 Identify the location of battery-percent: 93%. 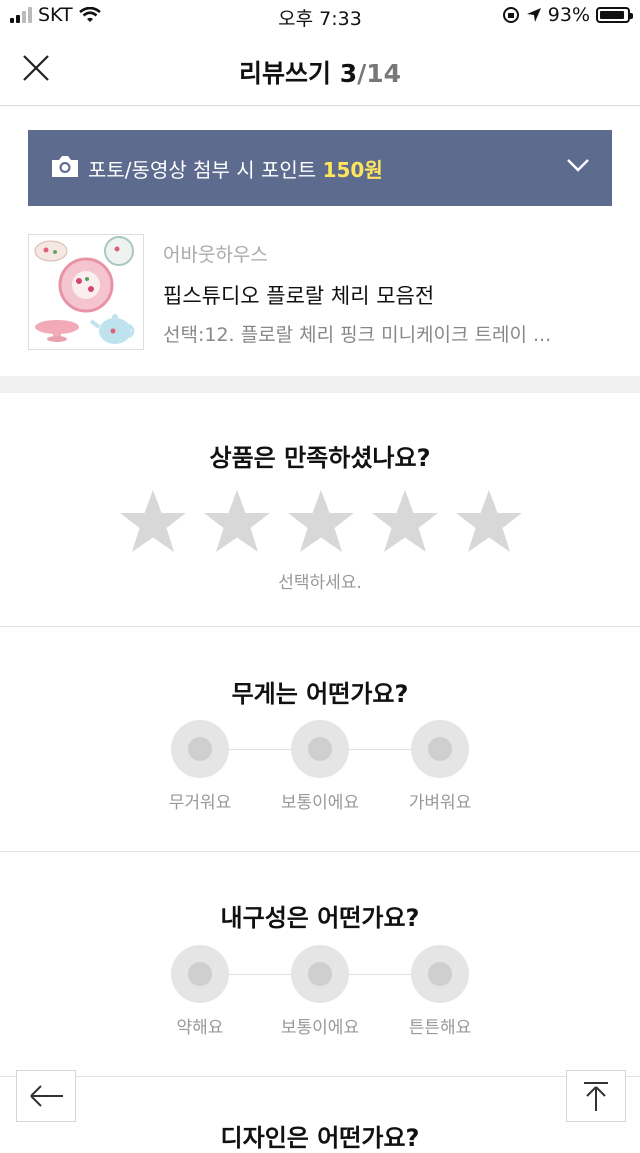
(568, 15).